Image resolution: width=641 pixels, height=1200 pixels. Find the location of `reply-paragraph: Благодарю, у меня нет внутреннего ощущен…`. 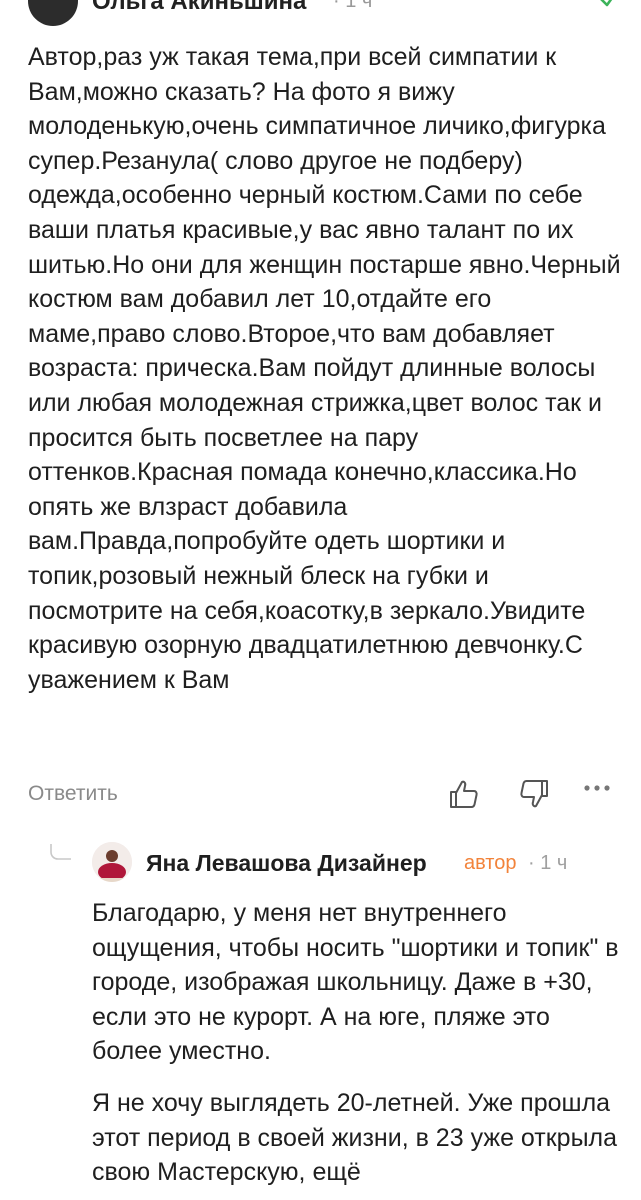

reply-paragraph: Благодарю, у меня нет внутреннего ощущен… is located at coordinates (355, 982).